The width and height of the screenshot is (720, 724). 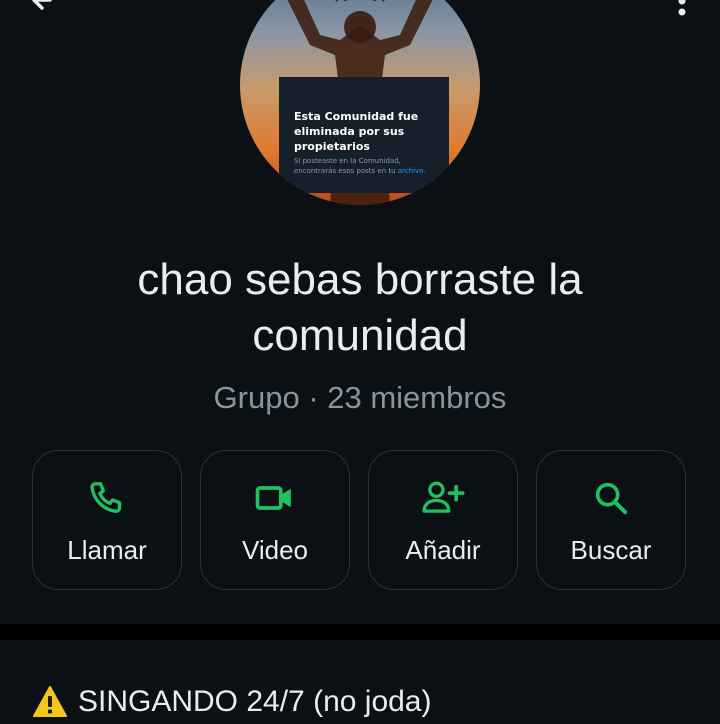 I want to click on back-button, so click(x=42, y=8).